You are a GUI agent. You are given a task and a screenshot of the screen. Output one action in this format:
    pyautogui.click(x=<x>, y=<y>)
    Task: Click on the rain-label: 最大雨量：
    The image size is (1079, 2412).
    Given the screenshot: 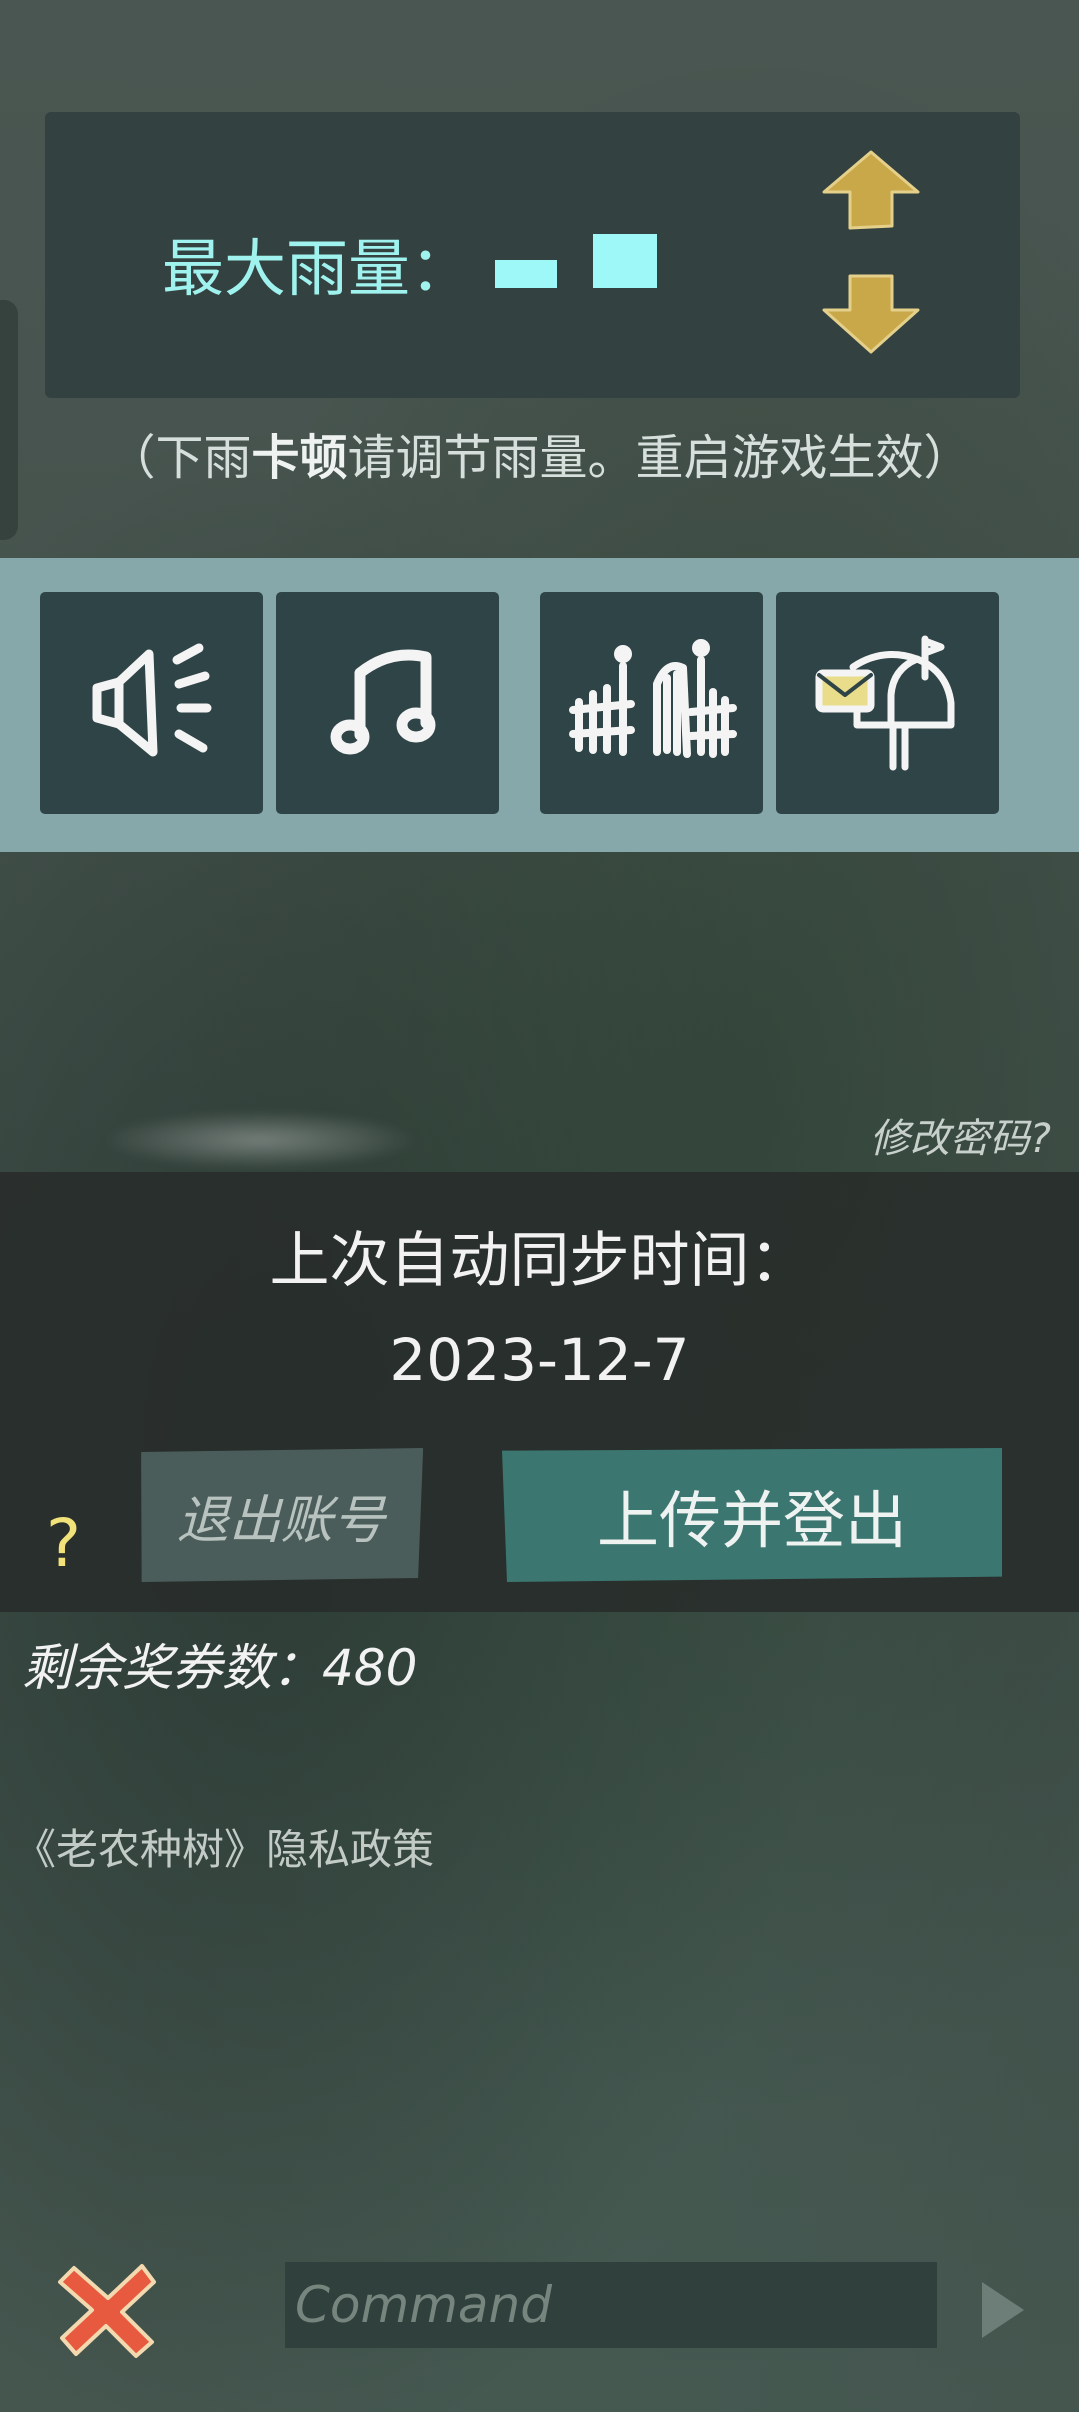 What is the action you would take?
    pyautogui.click(x=317, y=268)
    